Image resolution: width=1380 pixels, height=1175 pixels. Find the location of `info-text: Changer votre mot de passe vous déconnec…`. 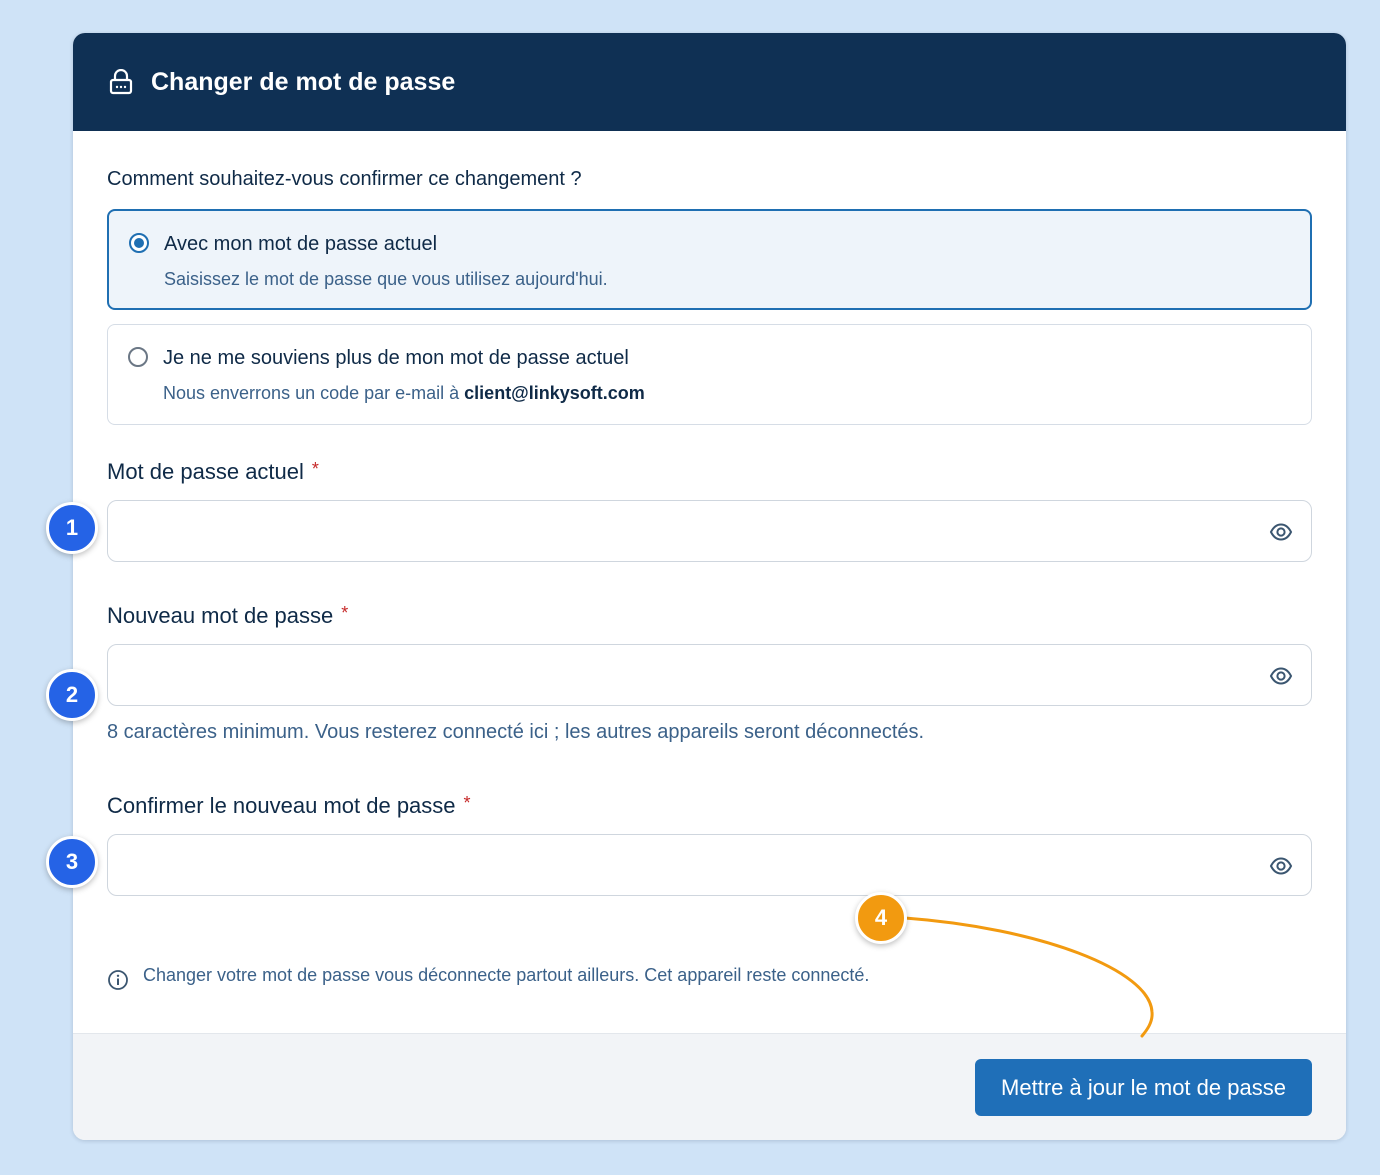

info-text: Changer votre mot de passe vous déconnec… is located at coordinates (506, 975).